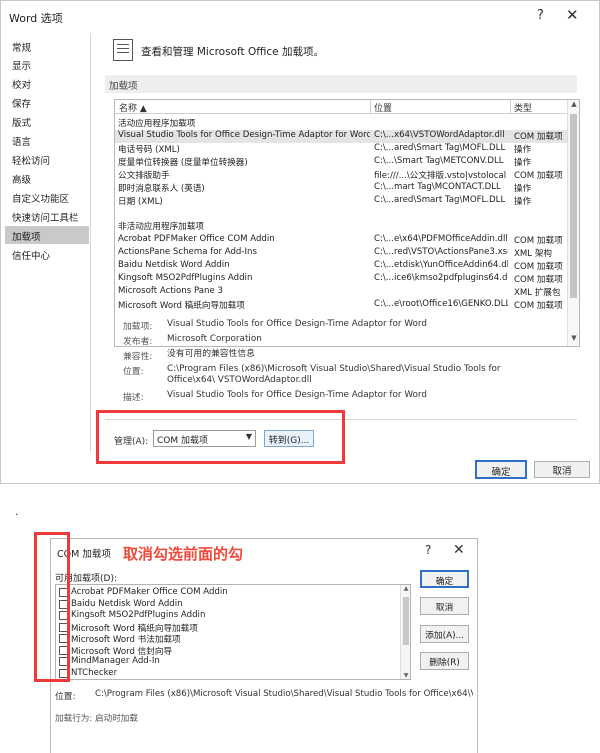  I want to click on list-item: MindManager Add-In, so click(229, 662).